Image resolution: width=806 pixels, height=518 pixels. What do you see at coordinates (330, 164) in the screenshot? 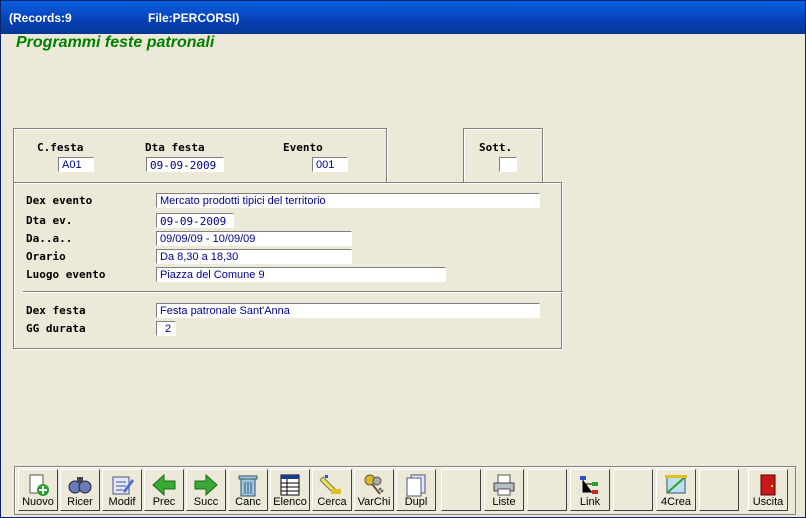
I see `evento-field: 001` at bounding box center [330, 164].